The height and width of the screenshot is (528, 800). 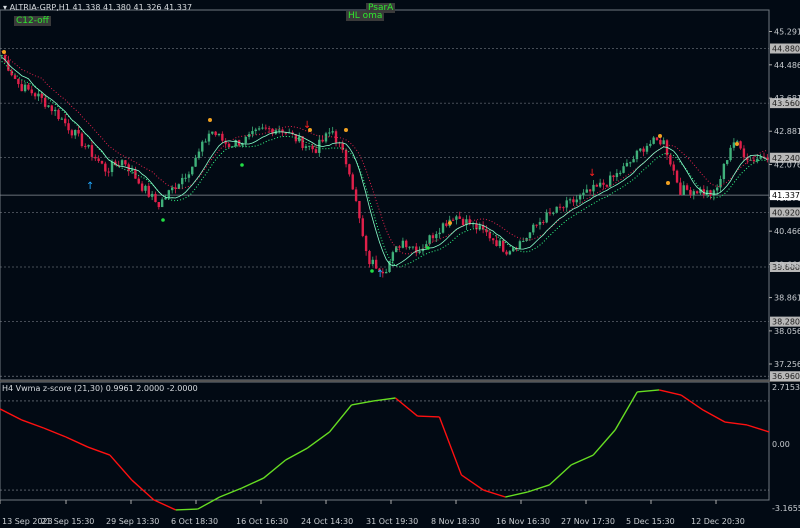 What do you see at coordinates (786, 387) in the screenshot?
I see `osc-tick-label: 2.7153` at bounding box center [786, 387].